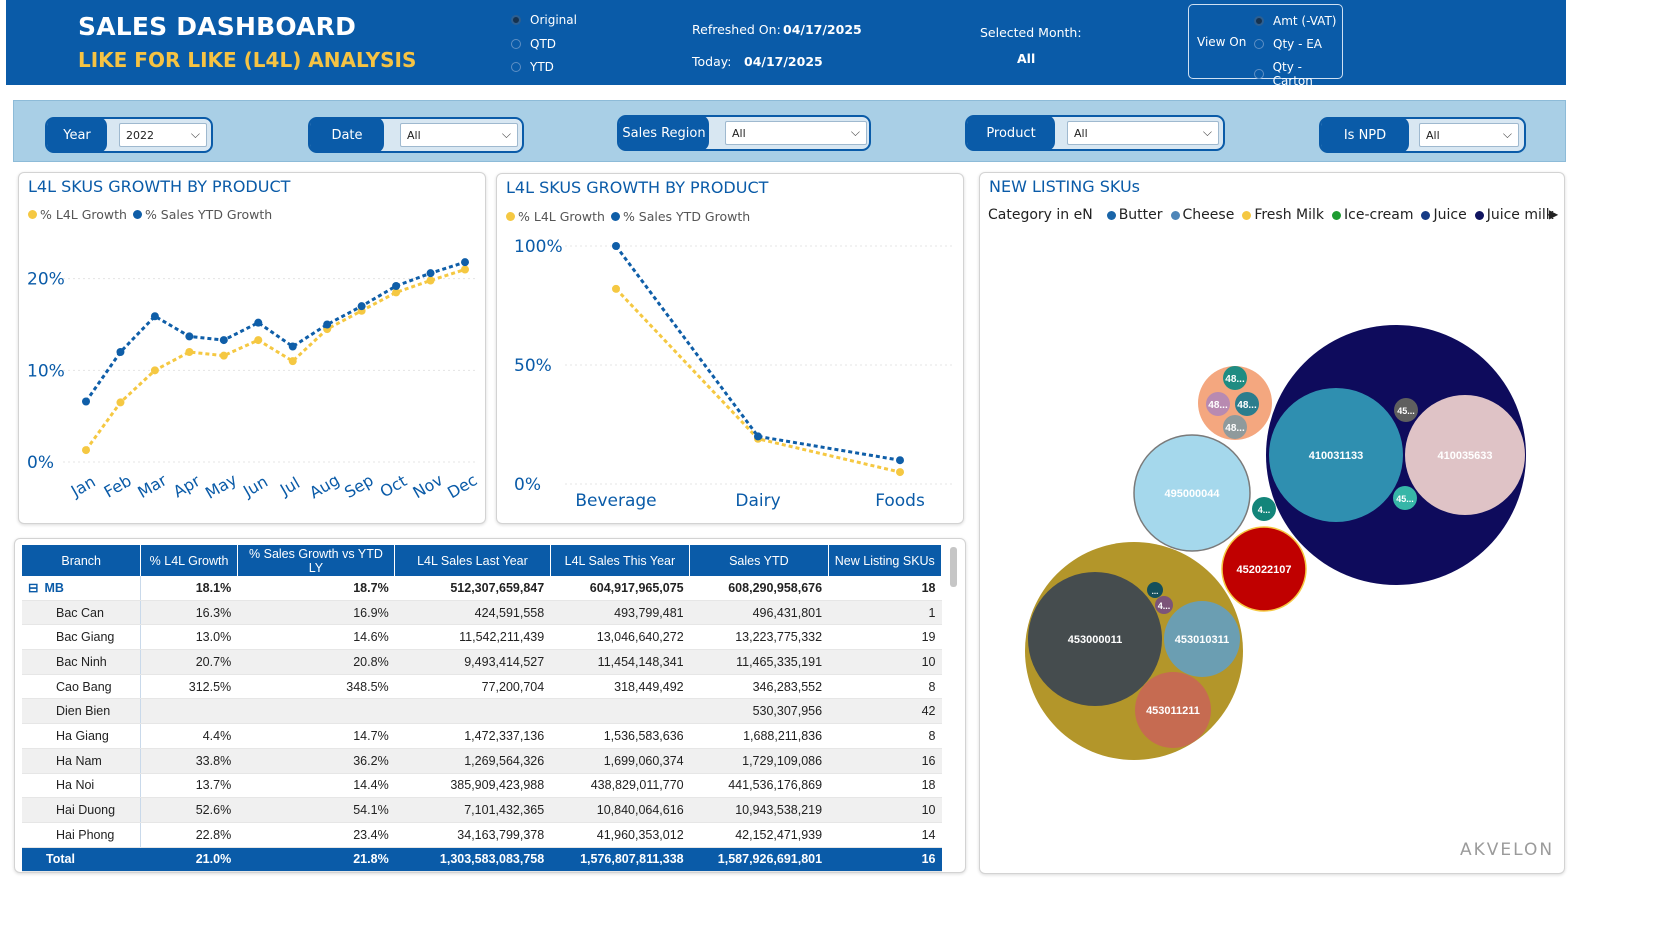  Describe the element at coordinates (1263, 570) in the screenshot. I see `sku-bubble-label: 452022107` at that location.